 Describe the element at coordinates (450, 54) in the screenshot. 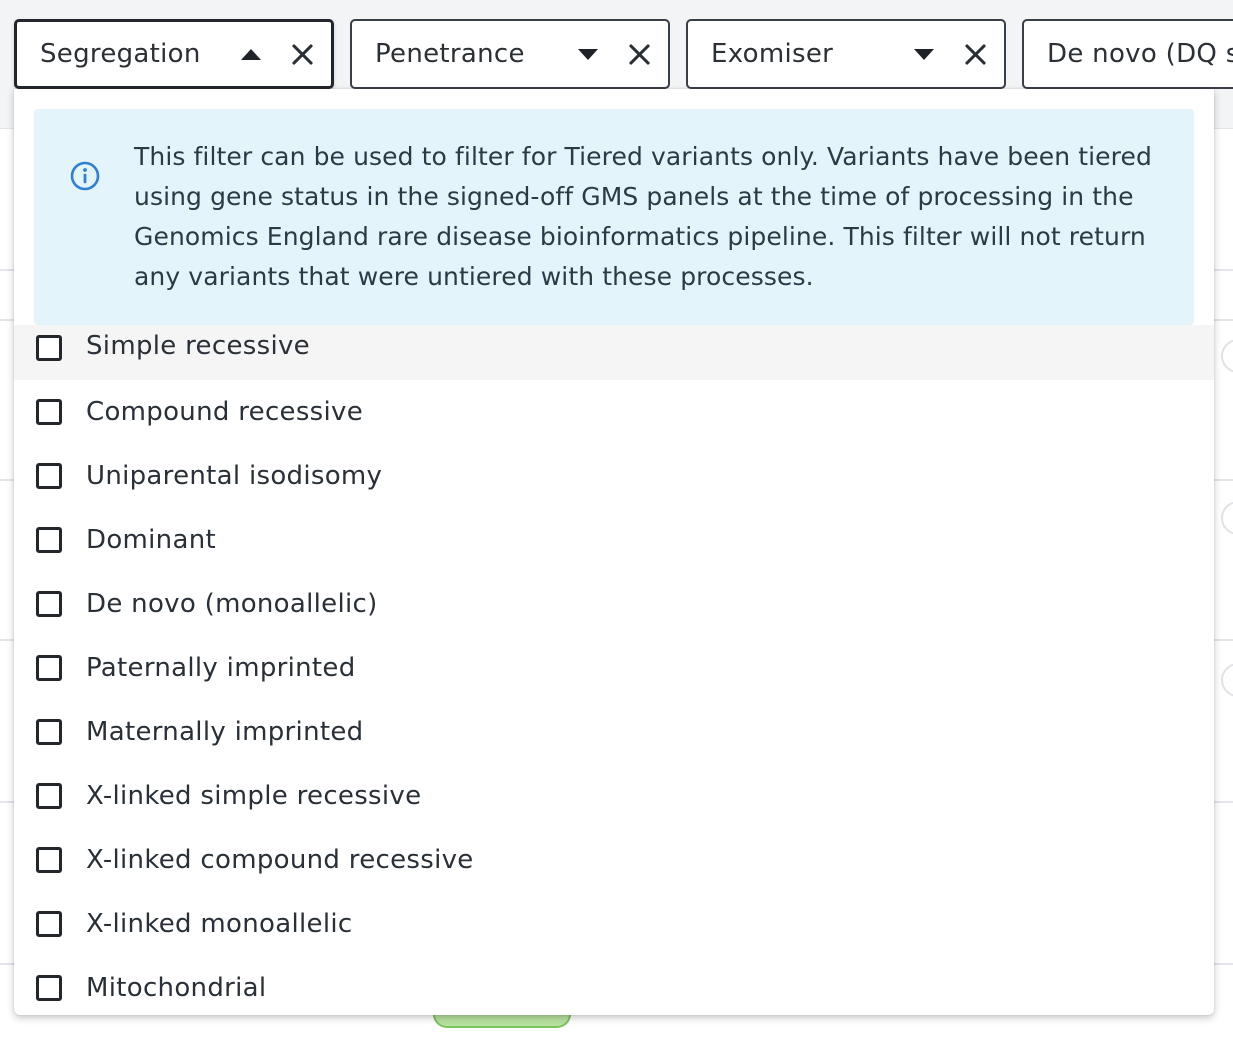

I see `filter-label: Penetrance` at that location.